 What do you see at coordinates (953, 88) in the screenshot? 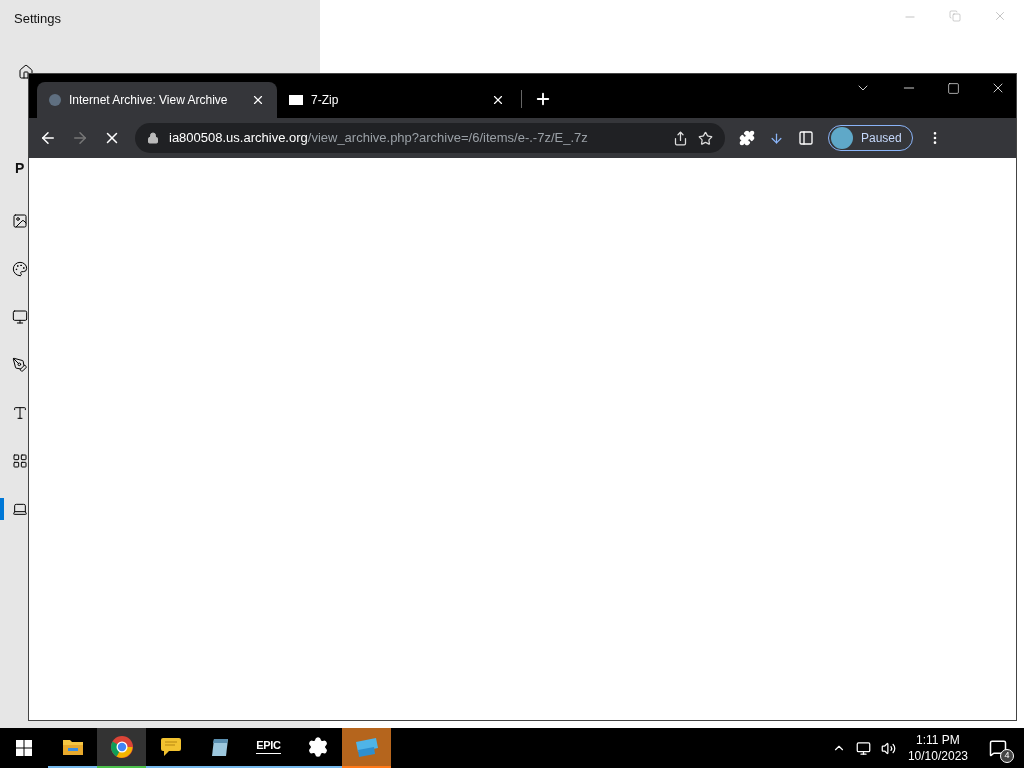
I see `maximize-icon` at bounding box center [953, 88].